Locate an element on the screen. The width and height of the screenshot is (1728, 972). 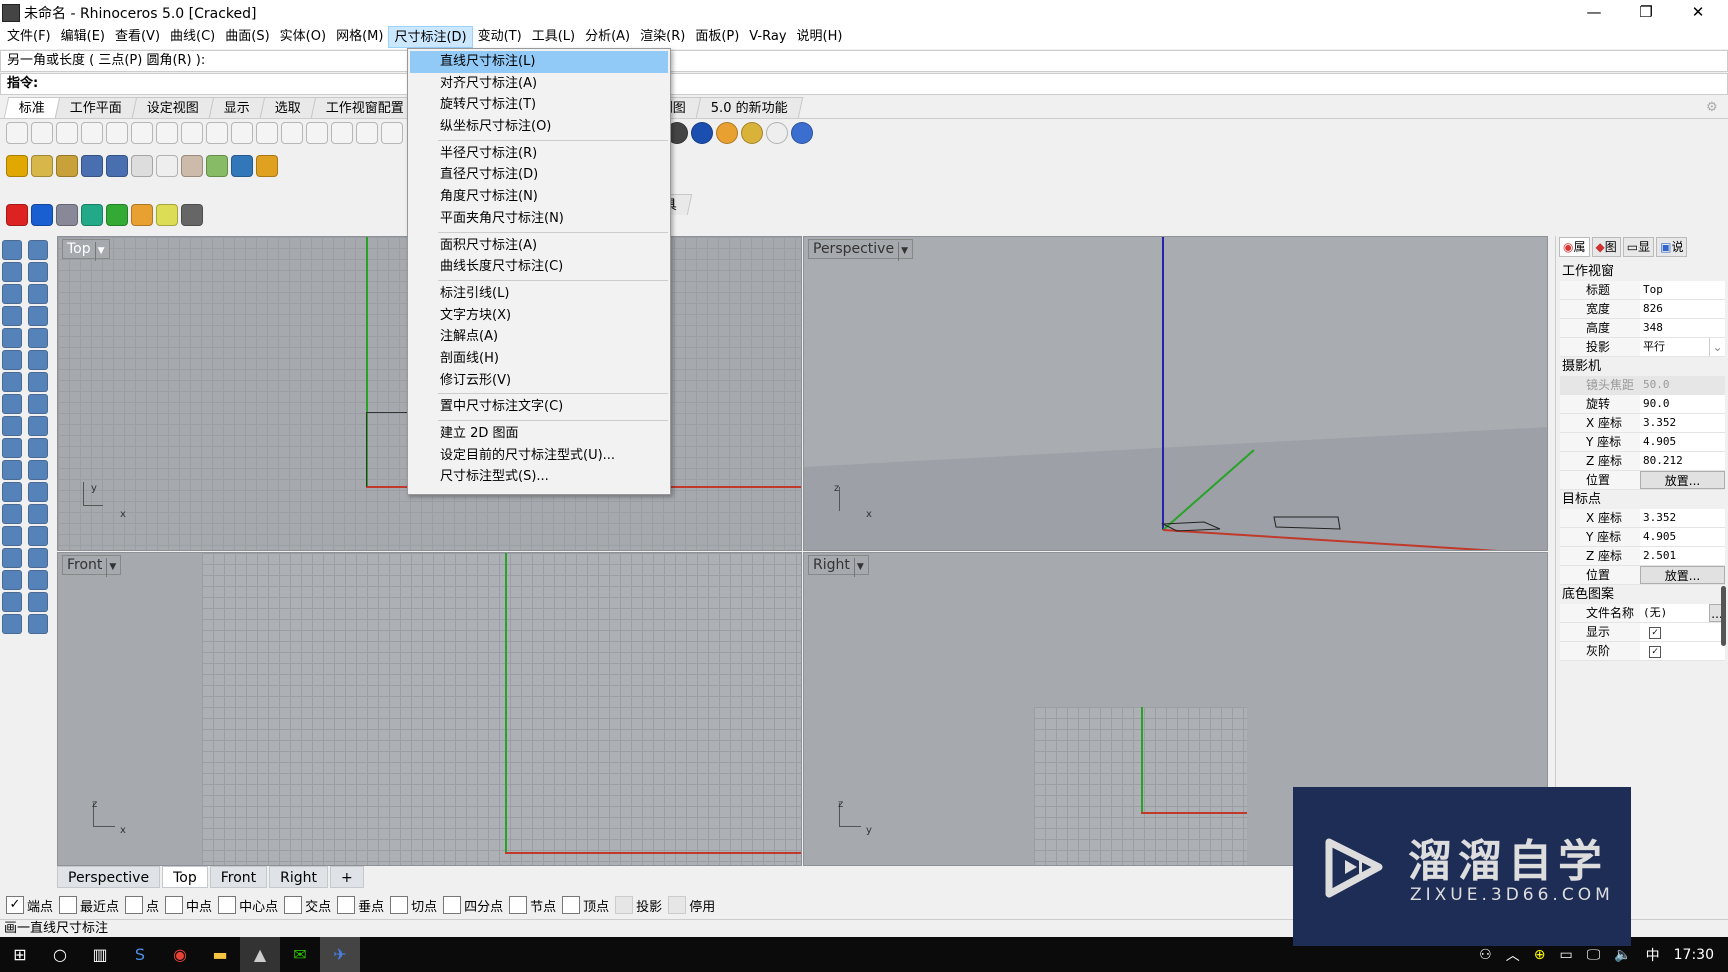
toolbar-tab-4: 选取 is located at coordinates (288, 107).